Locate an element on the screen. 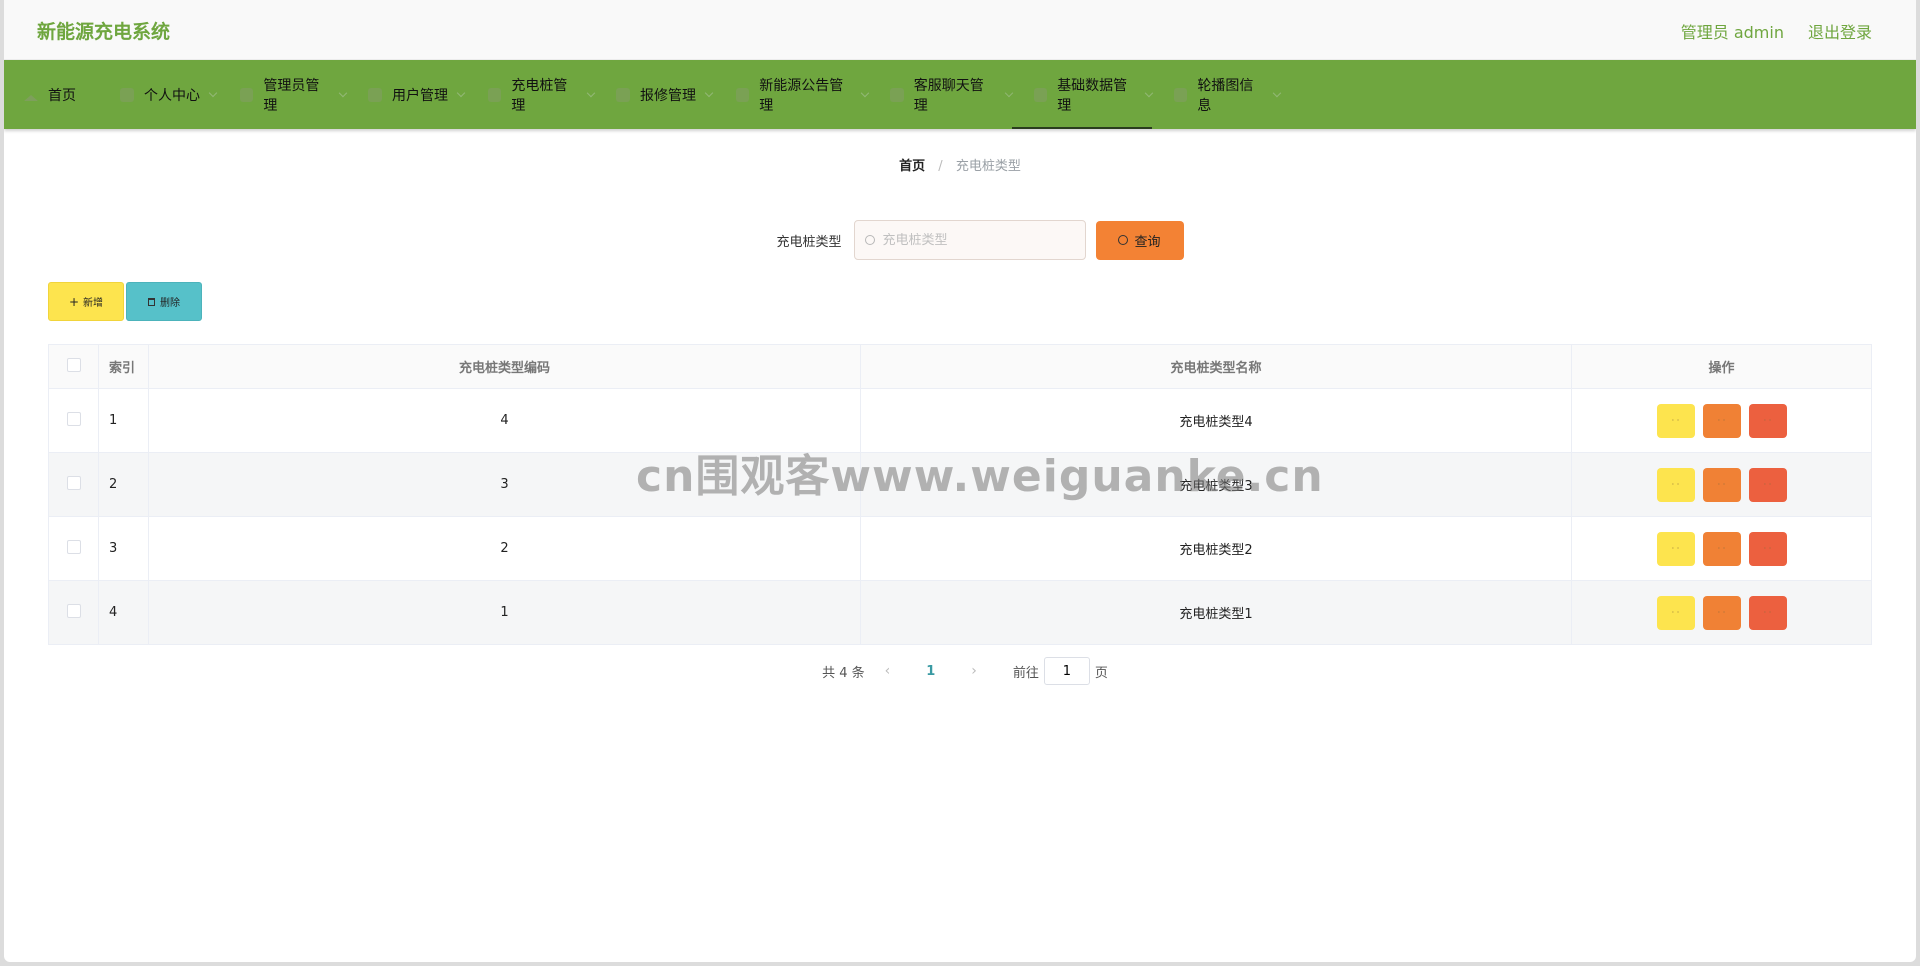  nav-item-6: 新能源公告管理 is located at coordinates (792, 94).